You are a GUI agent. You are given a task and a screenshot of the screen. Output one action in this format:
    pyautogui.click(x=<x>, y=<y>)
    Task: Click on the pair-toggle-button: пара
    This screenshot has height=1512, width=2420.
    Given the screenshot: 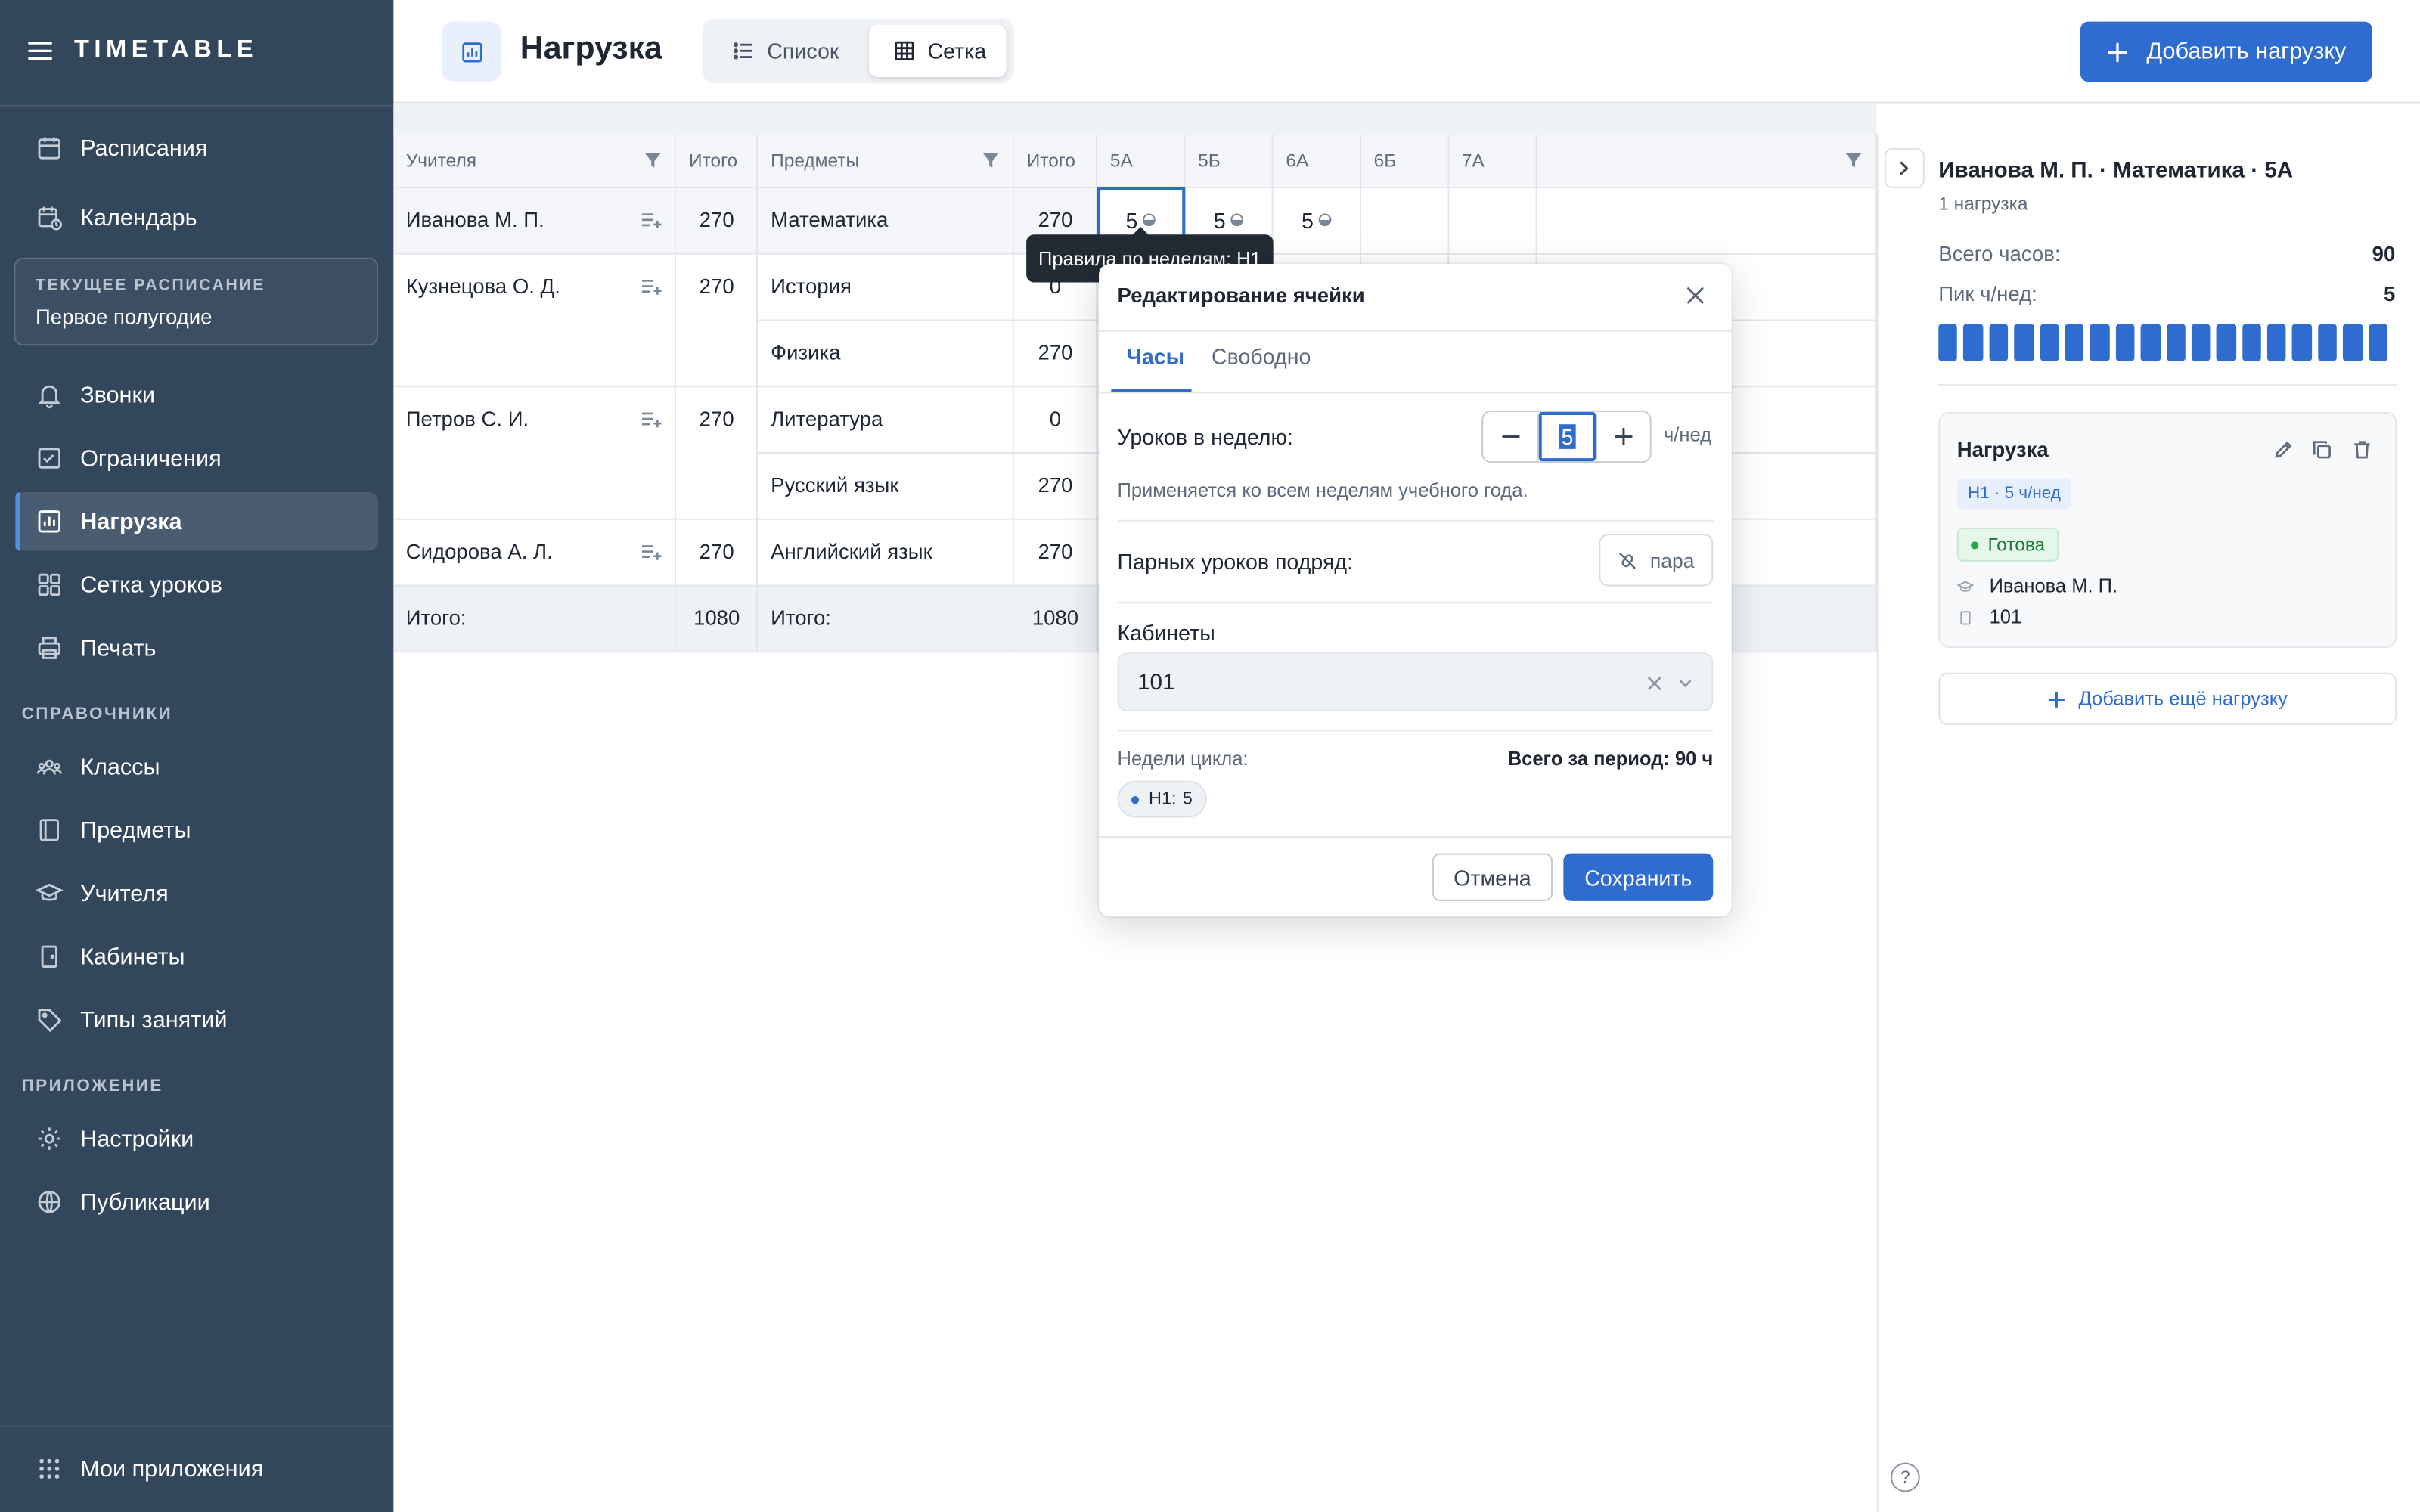 What is the action you would take?
    pyautogui.click(x=1656, y=560)
    